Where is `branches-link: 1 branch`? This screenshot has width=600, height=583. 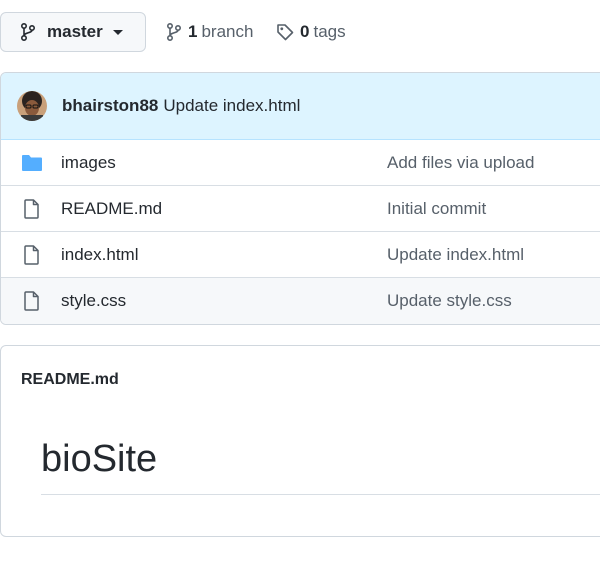
branches-link: 1 branch is located at coordinates (209, 32).